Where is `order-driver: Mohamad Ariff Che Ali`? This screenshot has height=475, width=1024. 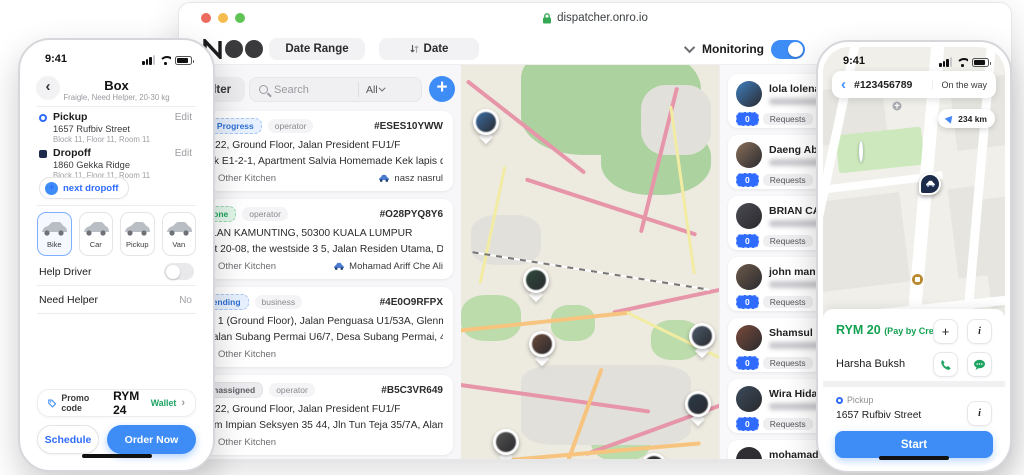 order-driver: Mohamad Ariff Che Ali is located at coordinates (388, 266).